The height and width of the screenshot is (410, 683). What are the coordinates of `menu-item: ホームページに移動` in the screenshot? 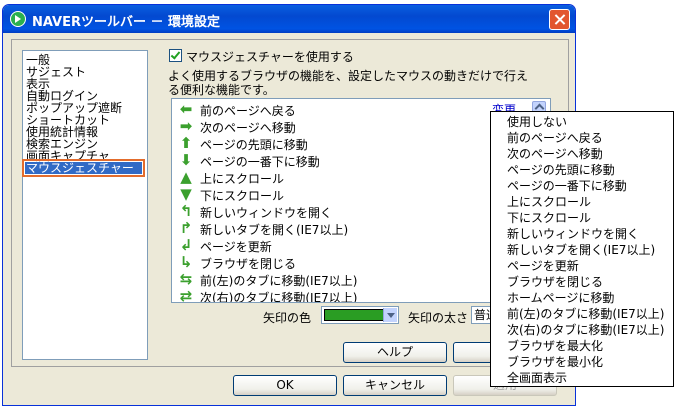 It's located at (560, 297).